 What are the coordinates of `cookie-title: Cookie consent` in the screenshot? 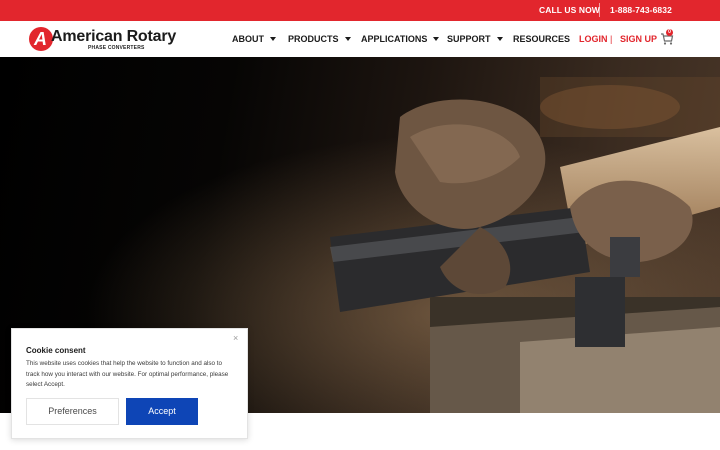 It's located at (56, 350).